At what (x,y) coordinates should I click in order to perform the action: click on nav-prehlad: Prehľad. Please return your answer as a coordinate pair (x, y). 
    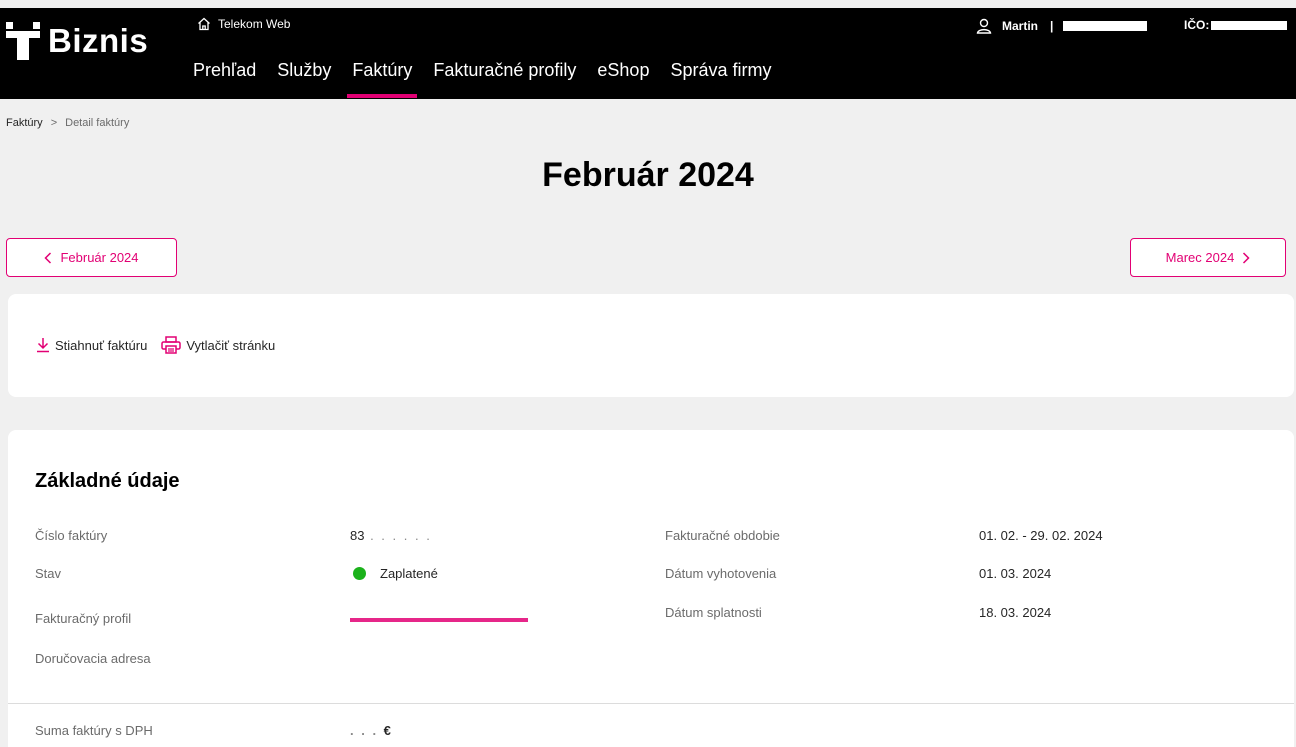
    Looking at the image, I should click on (224, 79).